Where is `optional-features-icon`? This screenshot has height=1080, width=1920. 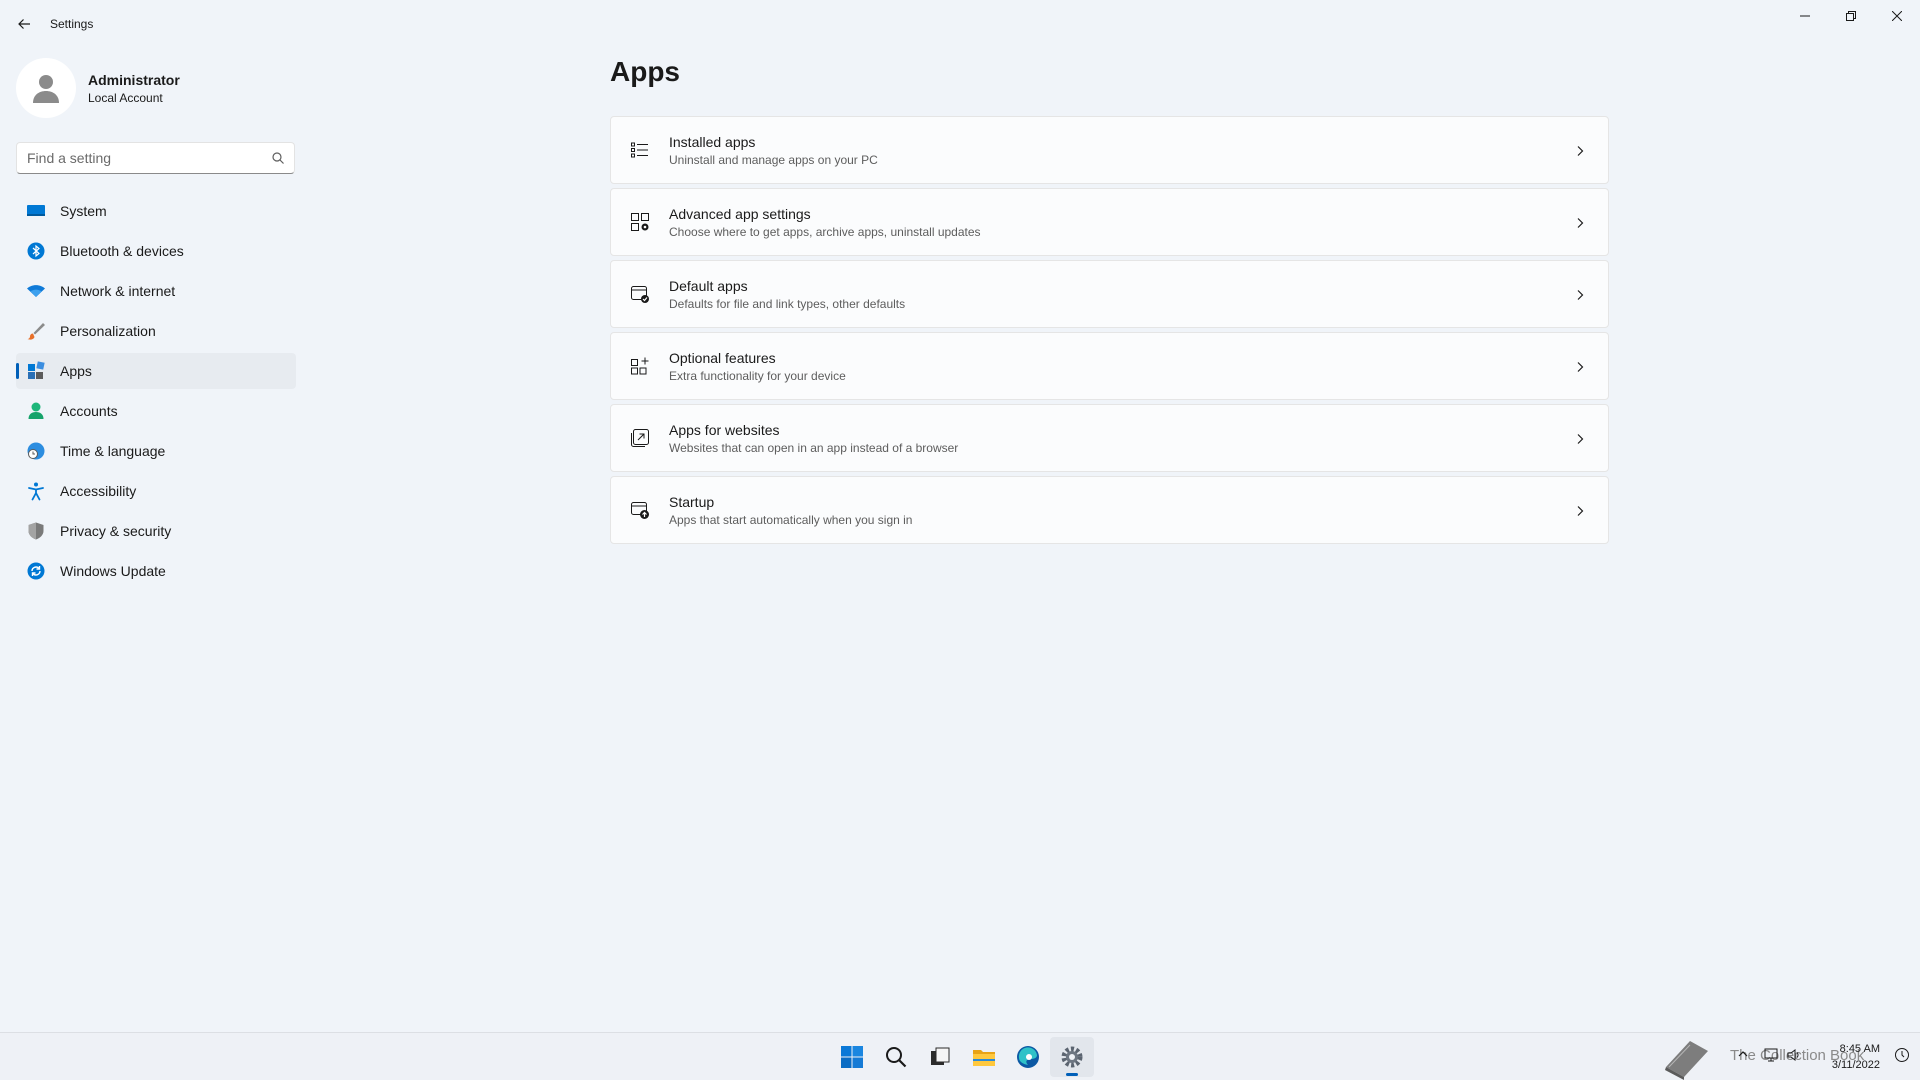
optional-features-icon is located at coordinates (640, 366).